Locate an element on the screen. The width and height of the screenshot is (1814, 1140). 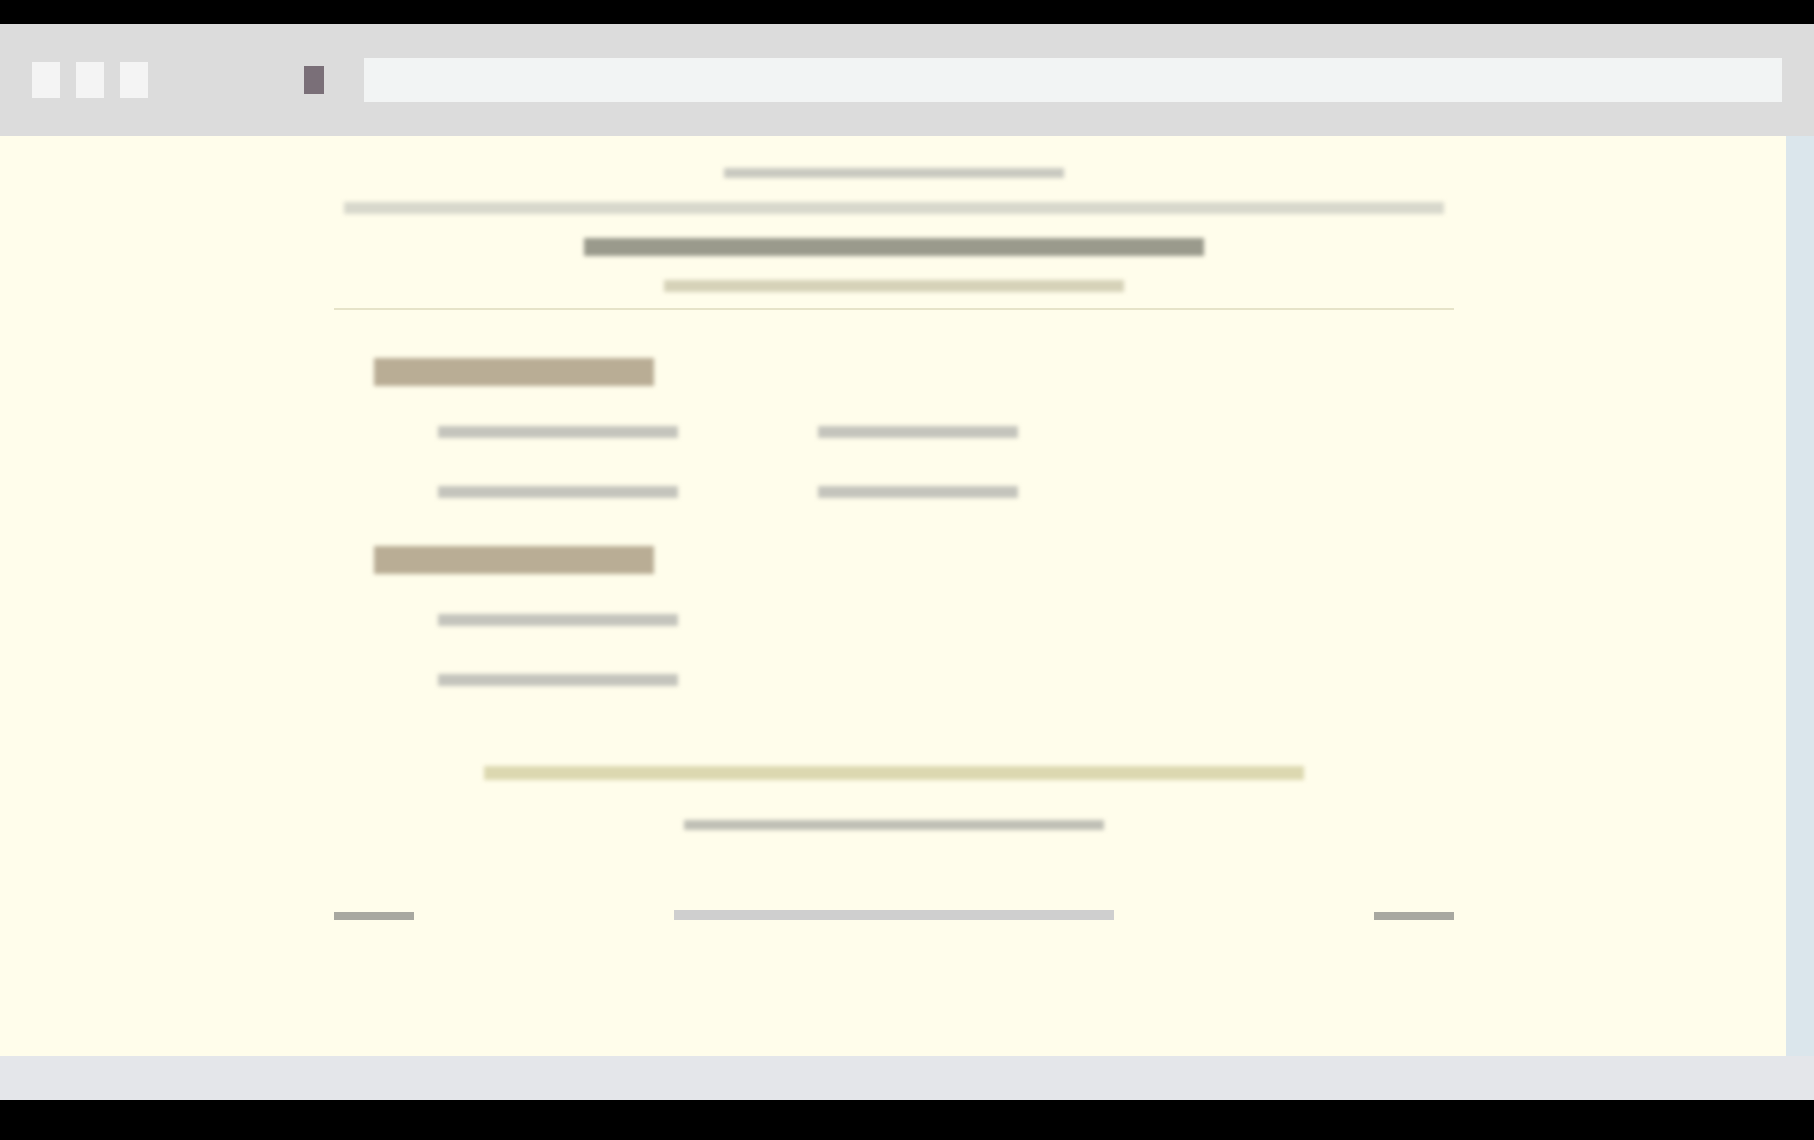
scrollbar is located at coordinates (1800, 596).